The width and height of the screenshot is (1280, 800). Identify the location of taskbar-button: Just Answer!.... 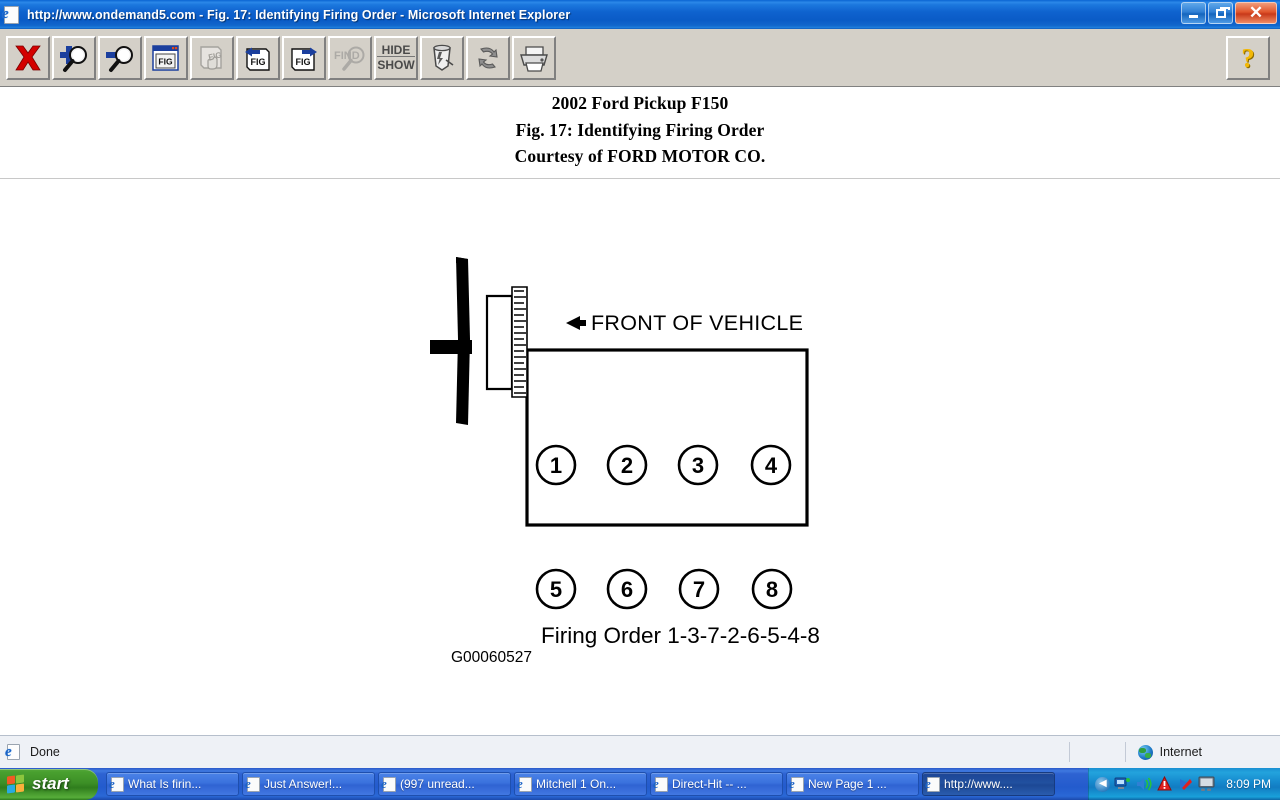
(308, 784).